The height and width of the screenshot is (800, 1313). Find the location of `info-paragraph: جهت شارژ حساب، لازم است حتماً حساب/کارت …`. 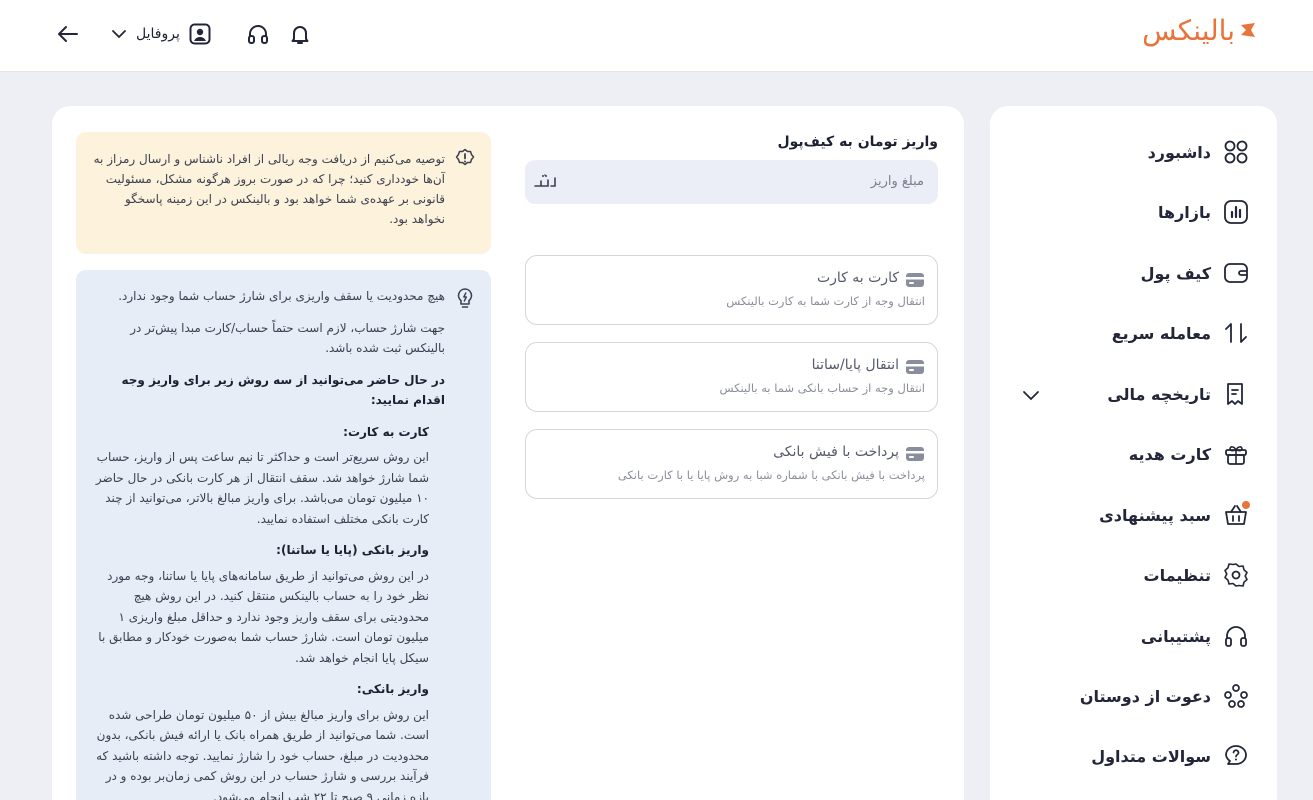

info-paragraph: جهت شارژ حساب، لازم است حتماً حساب/کارت … is located at coordinates (287, 338).